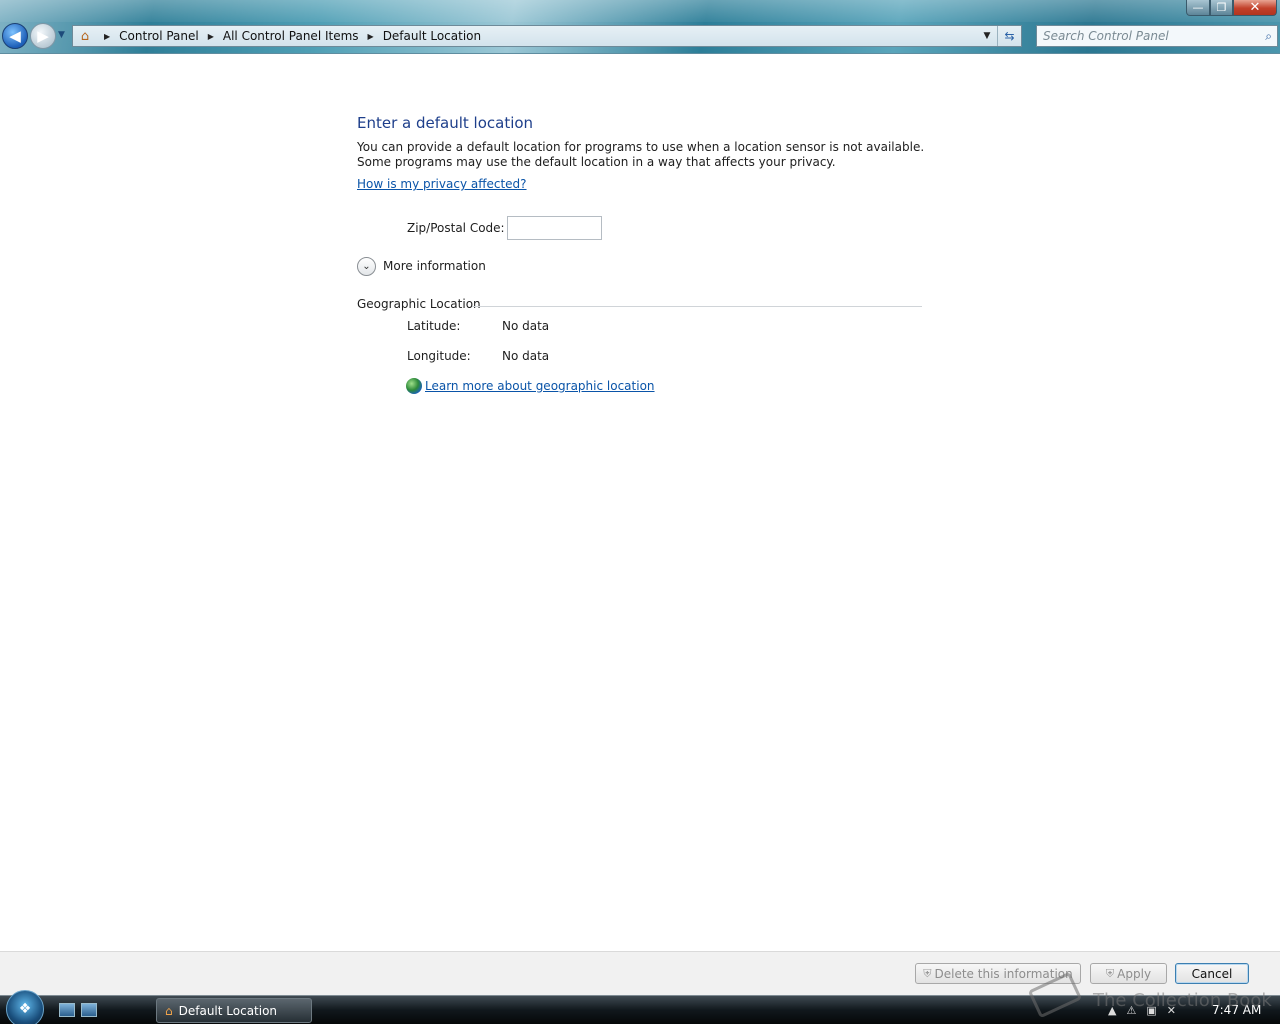 The image size is (1280, 1024). I want to click on show-desktop-icon, so click(67, 1010).